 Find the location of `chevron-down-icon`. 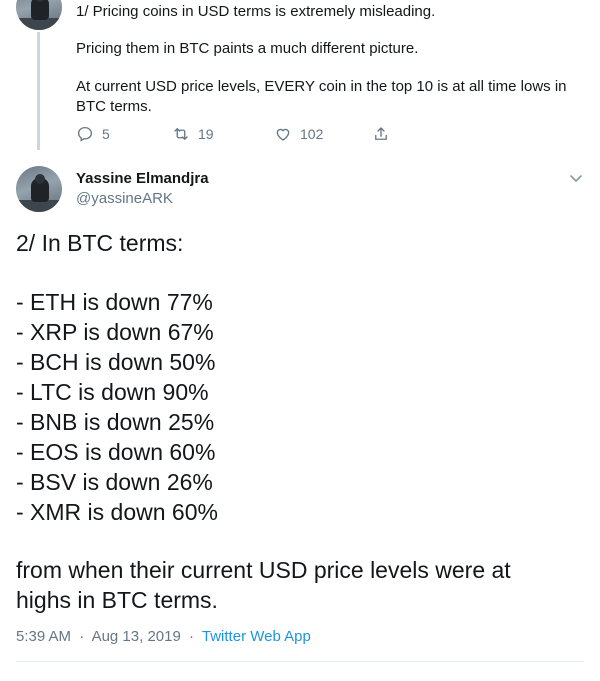

chevron-down-icon is located at coordinates (576, 178).